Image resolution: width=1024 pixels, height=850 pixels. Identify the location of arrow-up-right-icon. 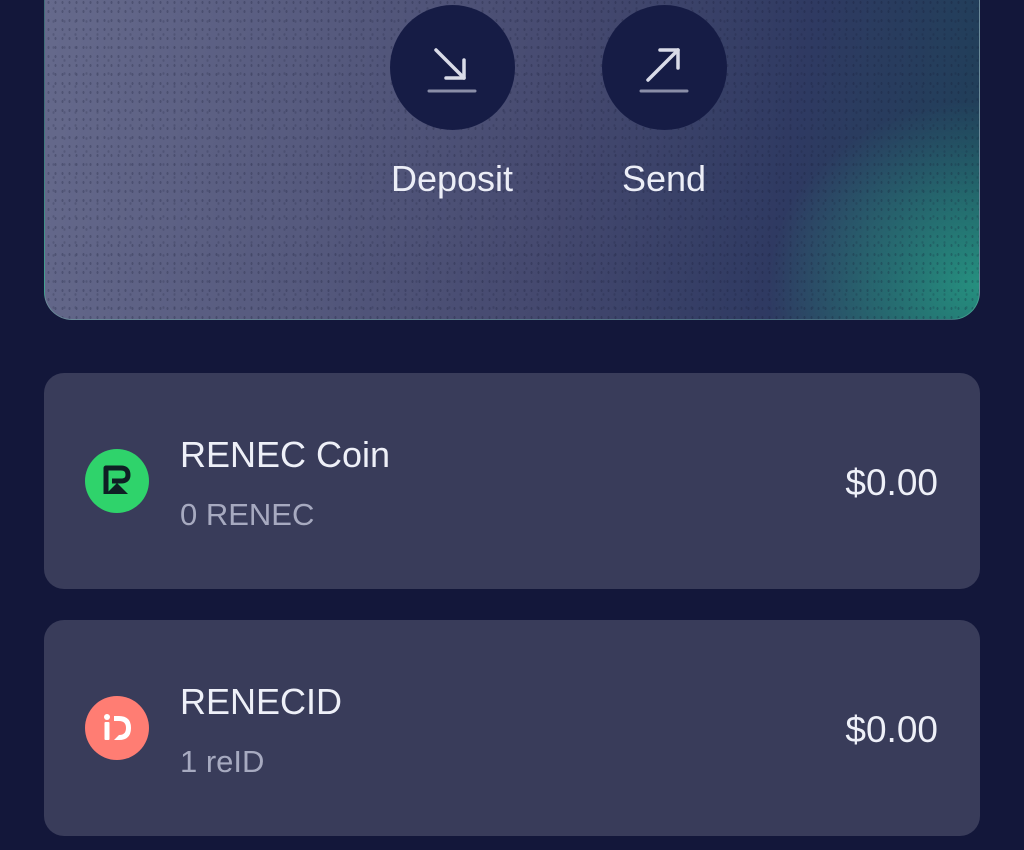
(664, 69).